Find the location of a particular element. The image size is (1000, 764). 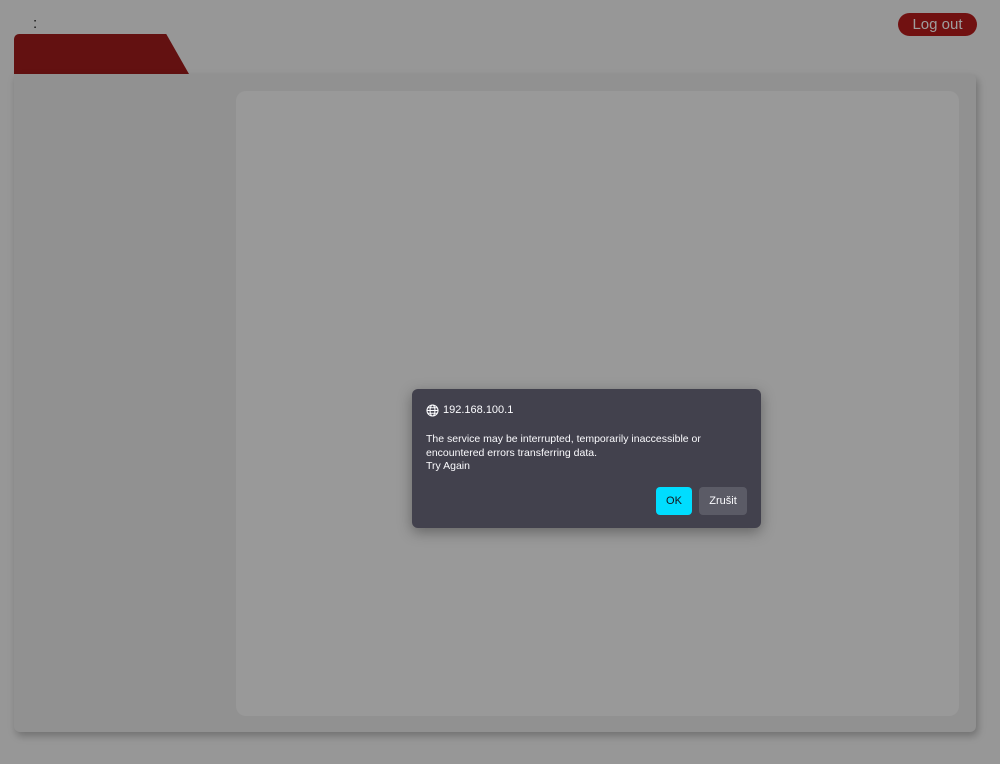

dialog-message-line: encountered errors transferring data. is located at coordinates (512, 452).